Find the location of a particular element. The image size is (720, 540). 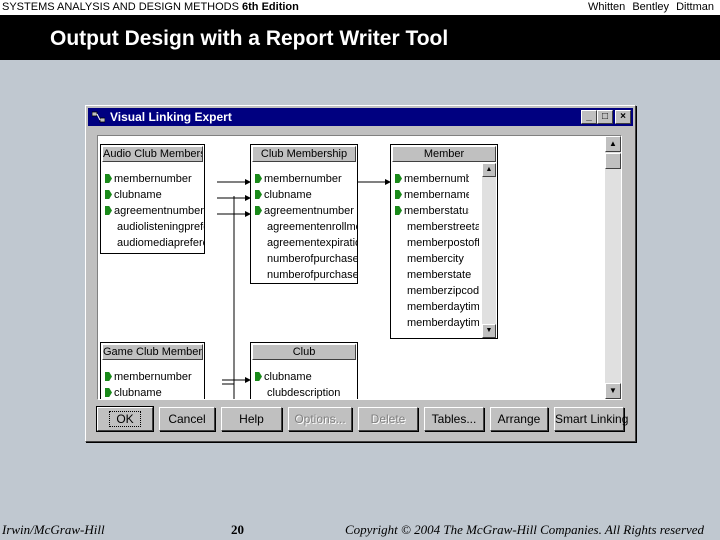

table-header: Club is located at coordinates (304, 352).